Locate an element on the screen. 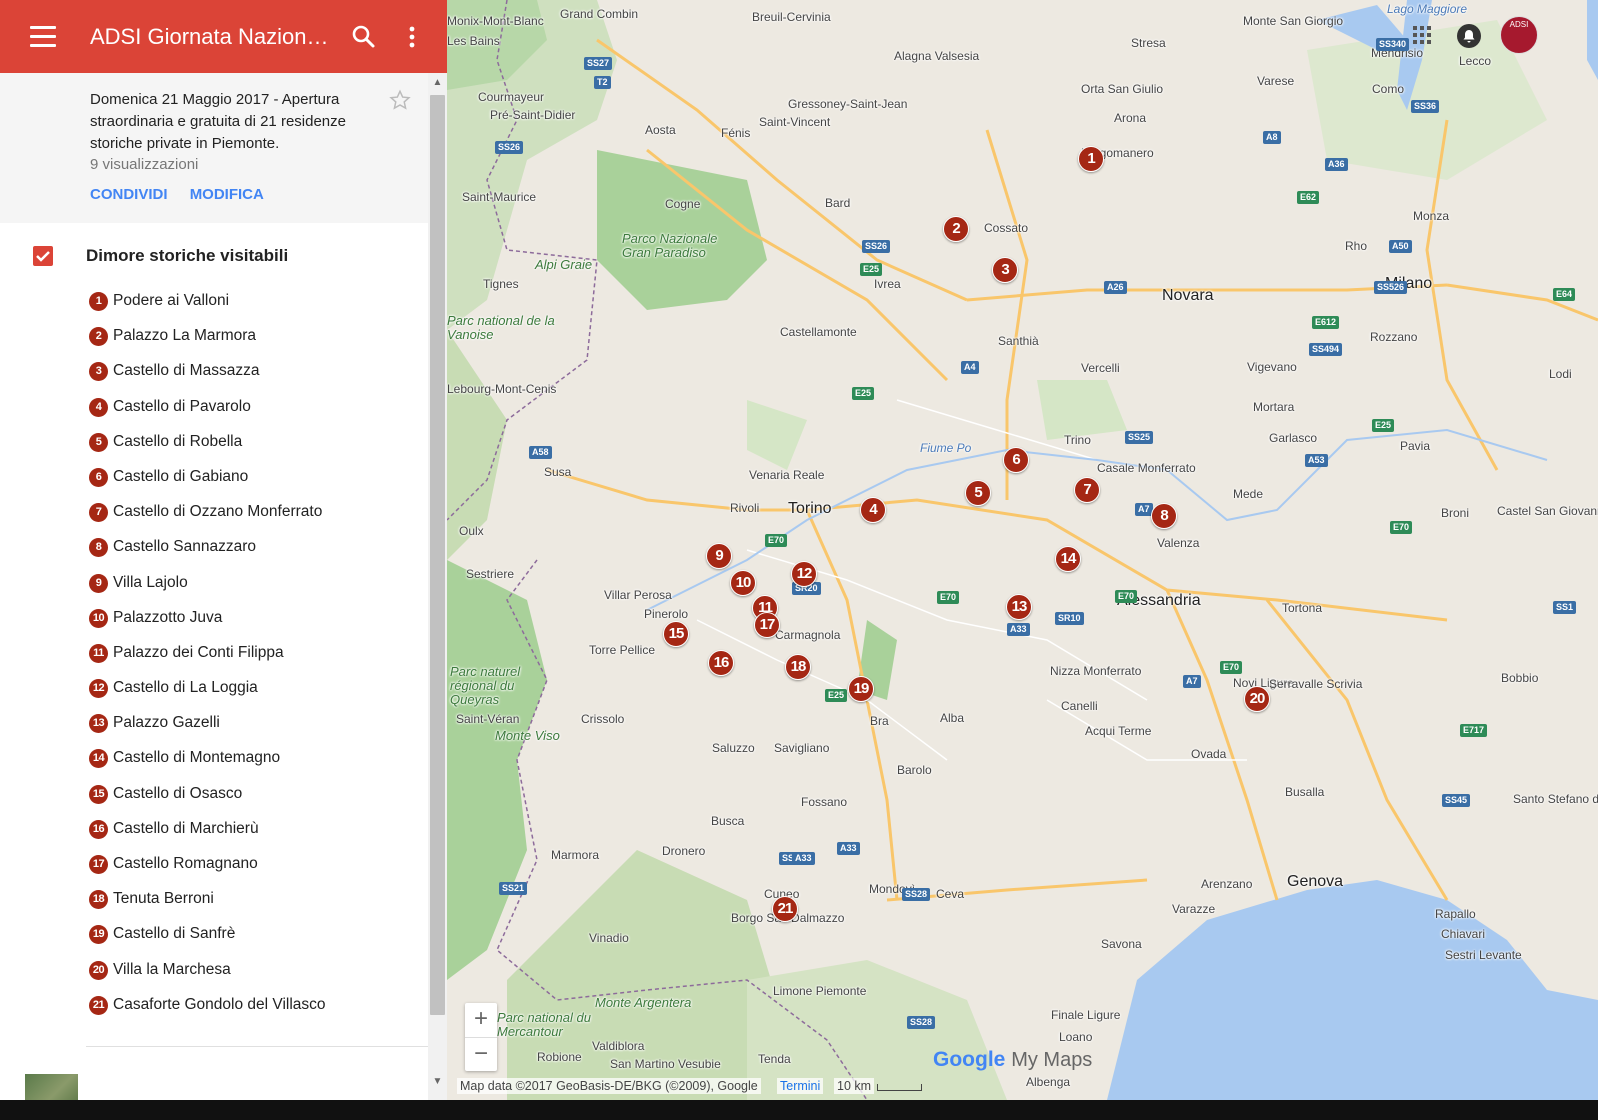 The width and height of the screenshot is (1598, 1120). scroll-down-icon: ▼ is located at coordinates (437, 1082).